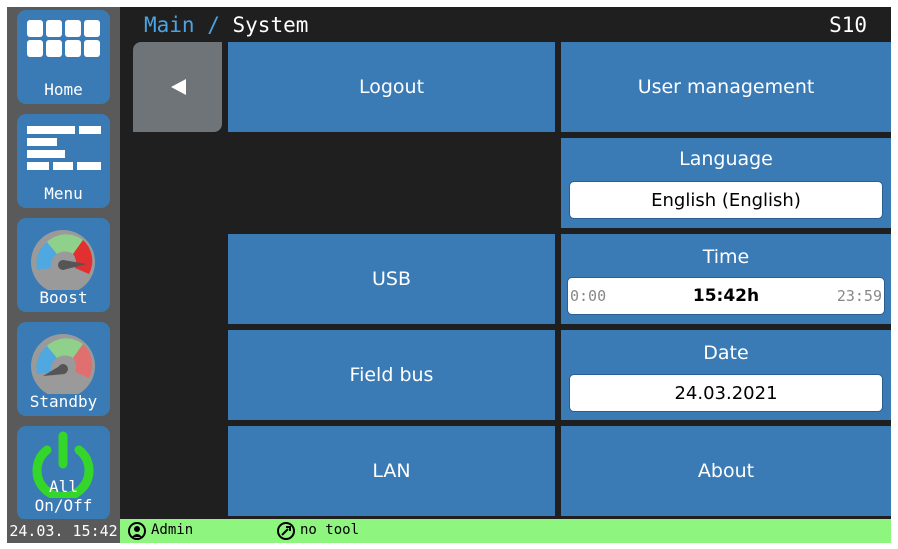 This screenshot has height=549, width=898. I want to click on user-management-label: User management, so click(726, 87).